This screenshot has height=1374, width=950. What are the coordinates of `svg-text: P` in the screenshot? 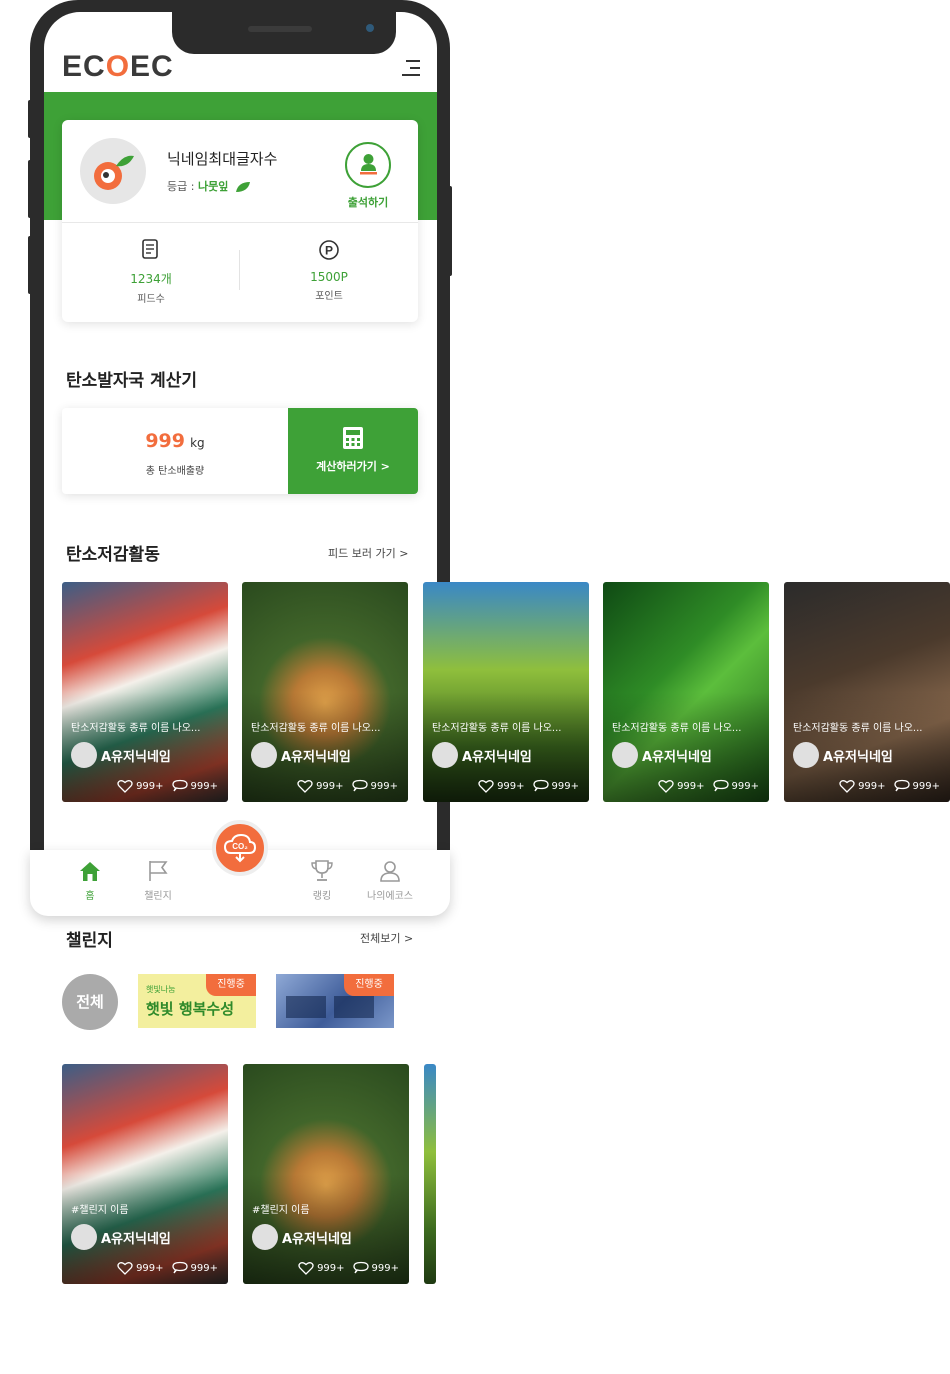 It's located at (329, 251).